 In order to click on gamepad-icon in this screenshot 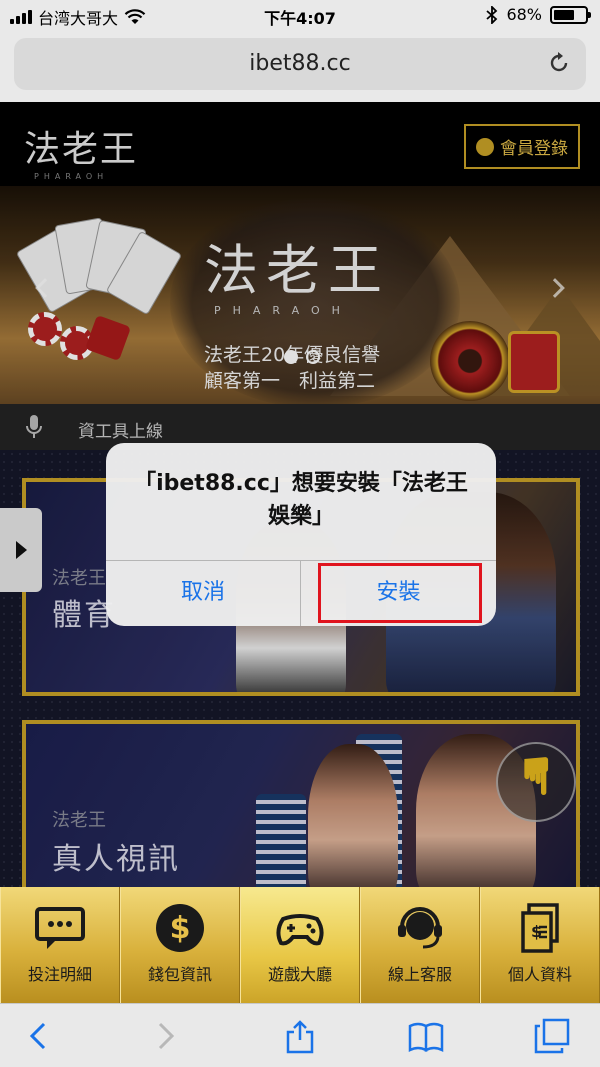, I will do `click(300, 930)`.